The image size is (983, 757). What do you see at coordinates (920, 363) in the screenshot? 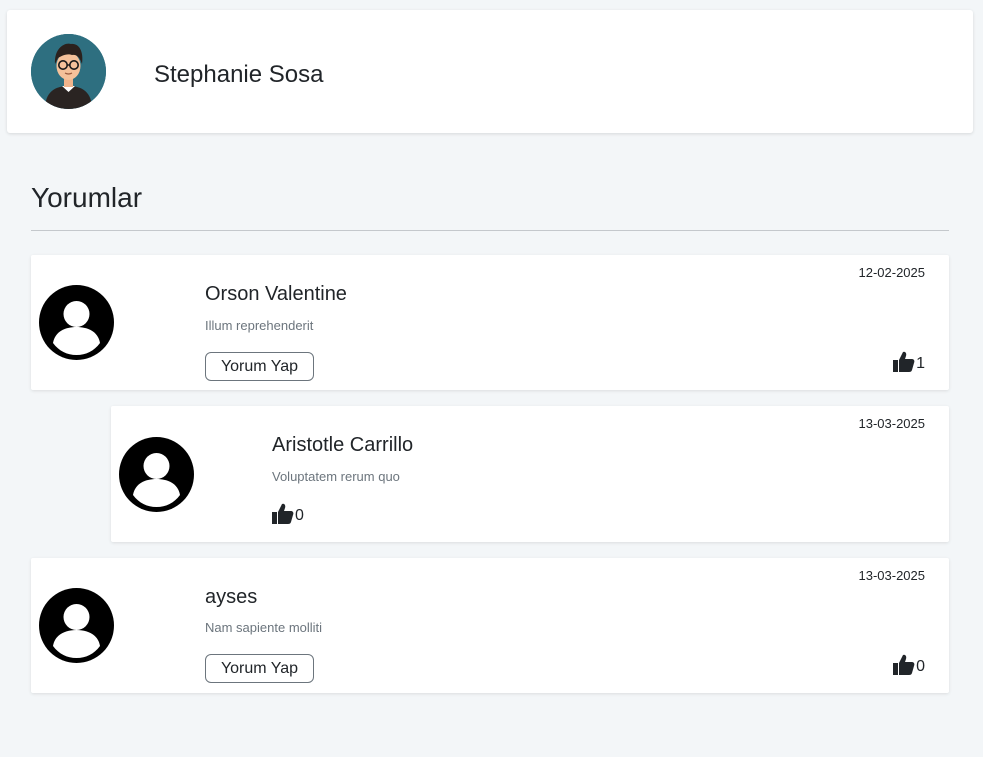
I see `like-count: 1` at bounding box center [920, 363].